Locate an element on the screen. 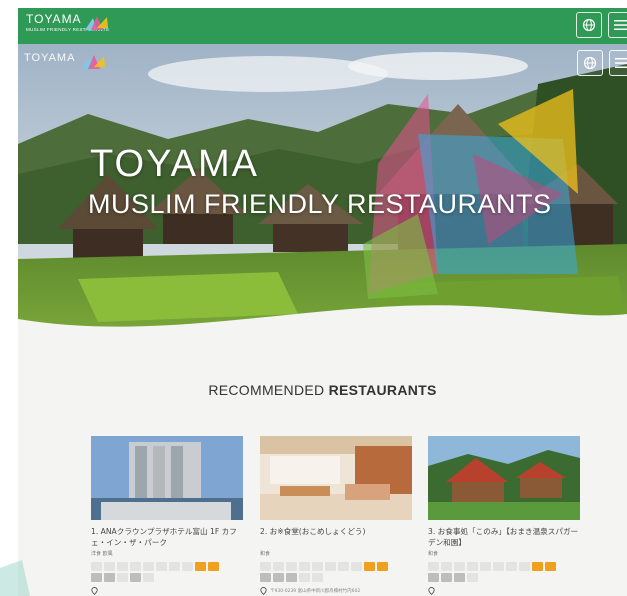  hero-menu-button is located at coordinates (618, 63).